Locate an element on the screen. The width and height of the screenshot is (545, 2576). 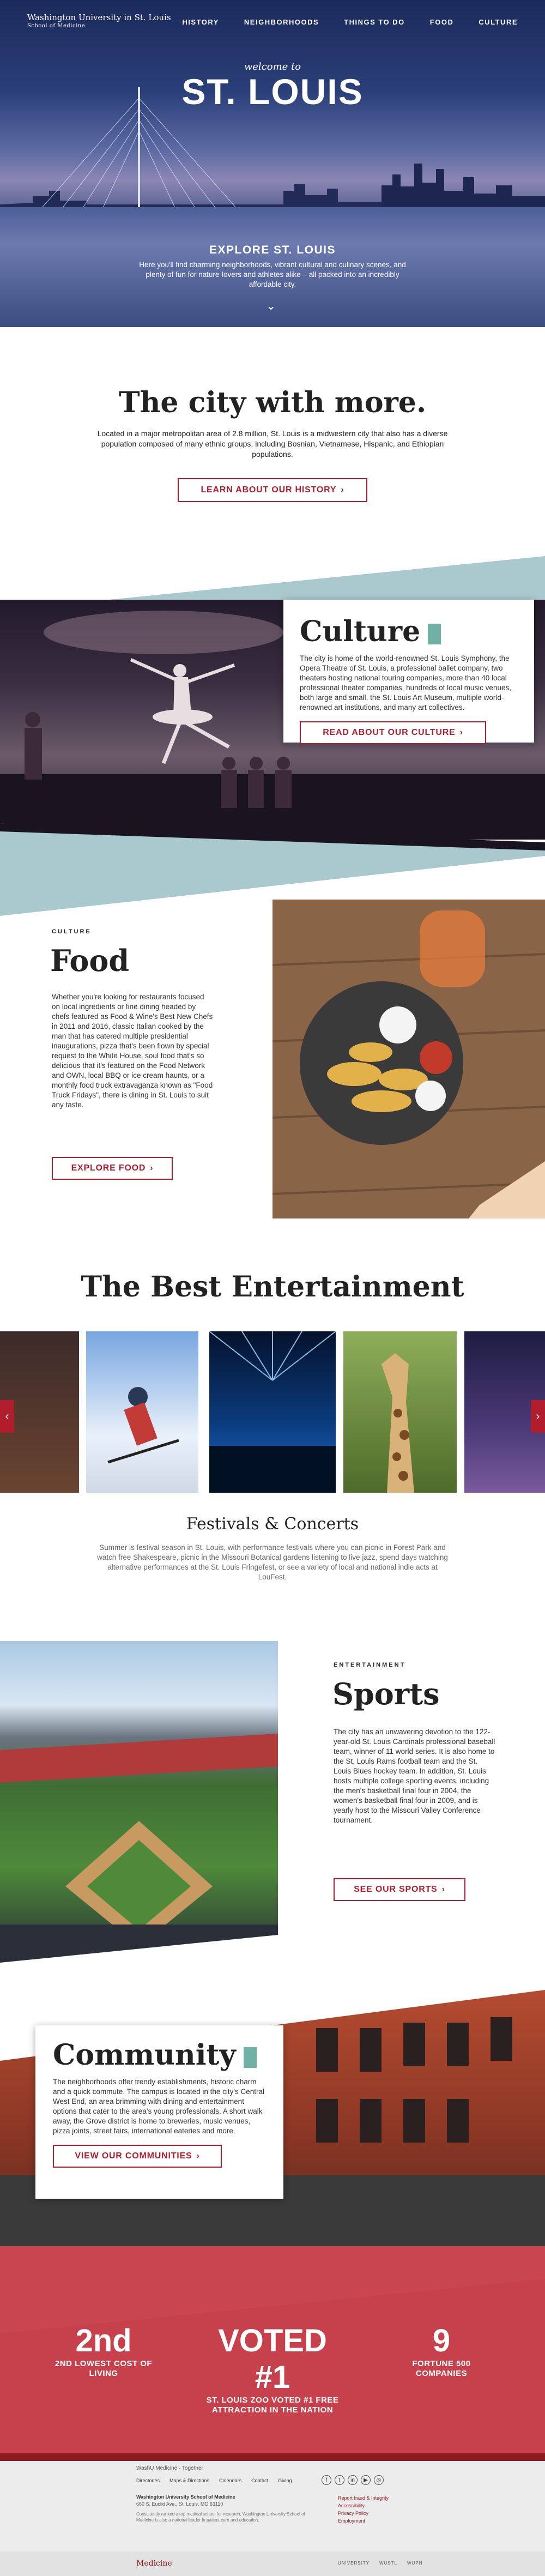
footer-resource-link: Privacy Policy is located at coordinates (364, 2513).